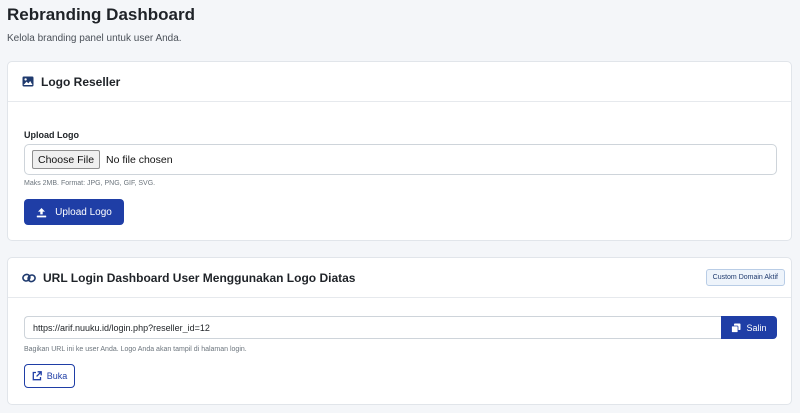  Describe the element at coordinates (29, 277) in the screenshot. I see `link-icon` at that location.